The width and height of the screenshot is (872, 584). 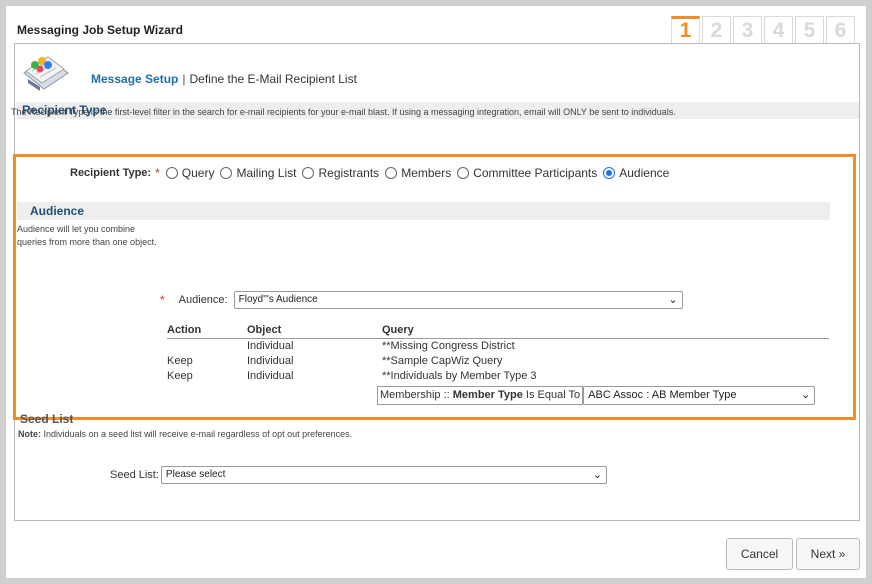 What do you see at coordinates (264, 330) in the screenshot?
I see `column-header-object: Object` at bounding box center [264, 330].